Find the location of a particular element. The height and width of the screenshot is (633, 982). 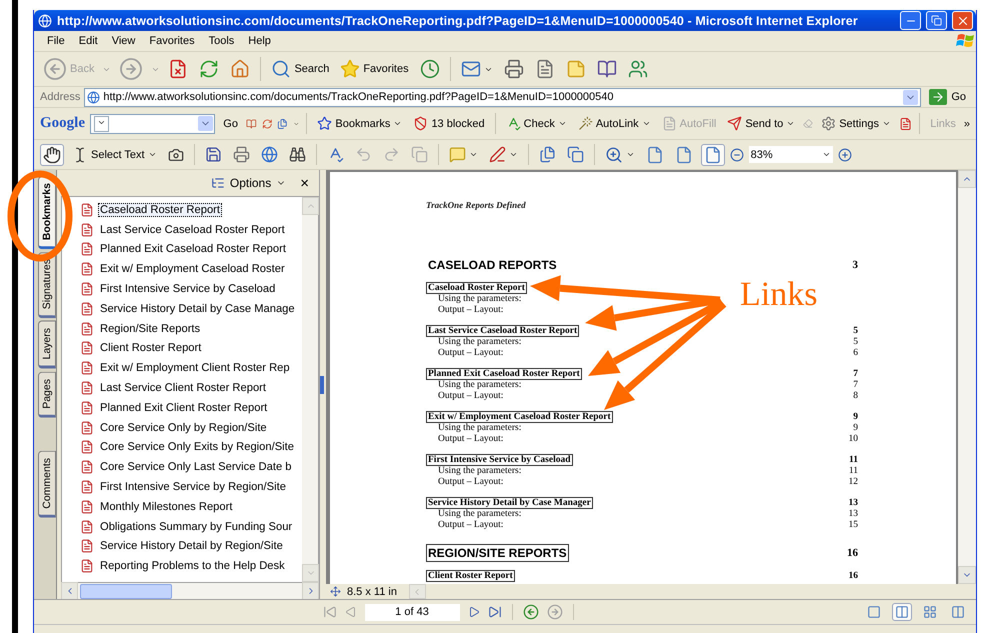

options-button: Options is located at coordinates (248, 183).